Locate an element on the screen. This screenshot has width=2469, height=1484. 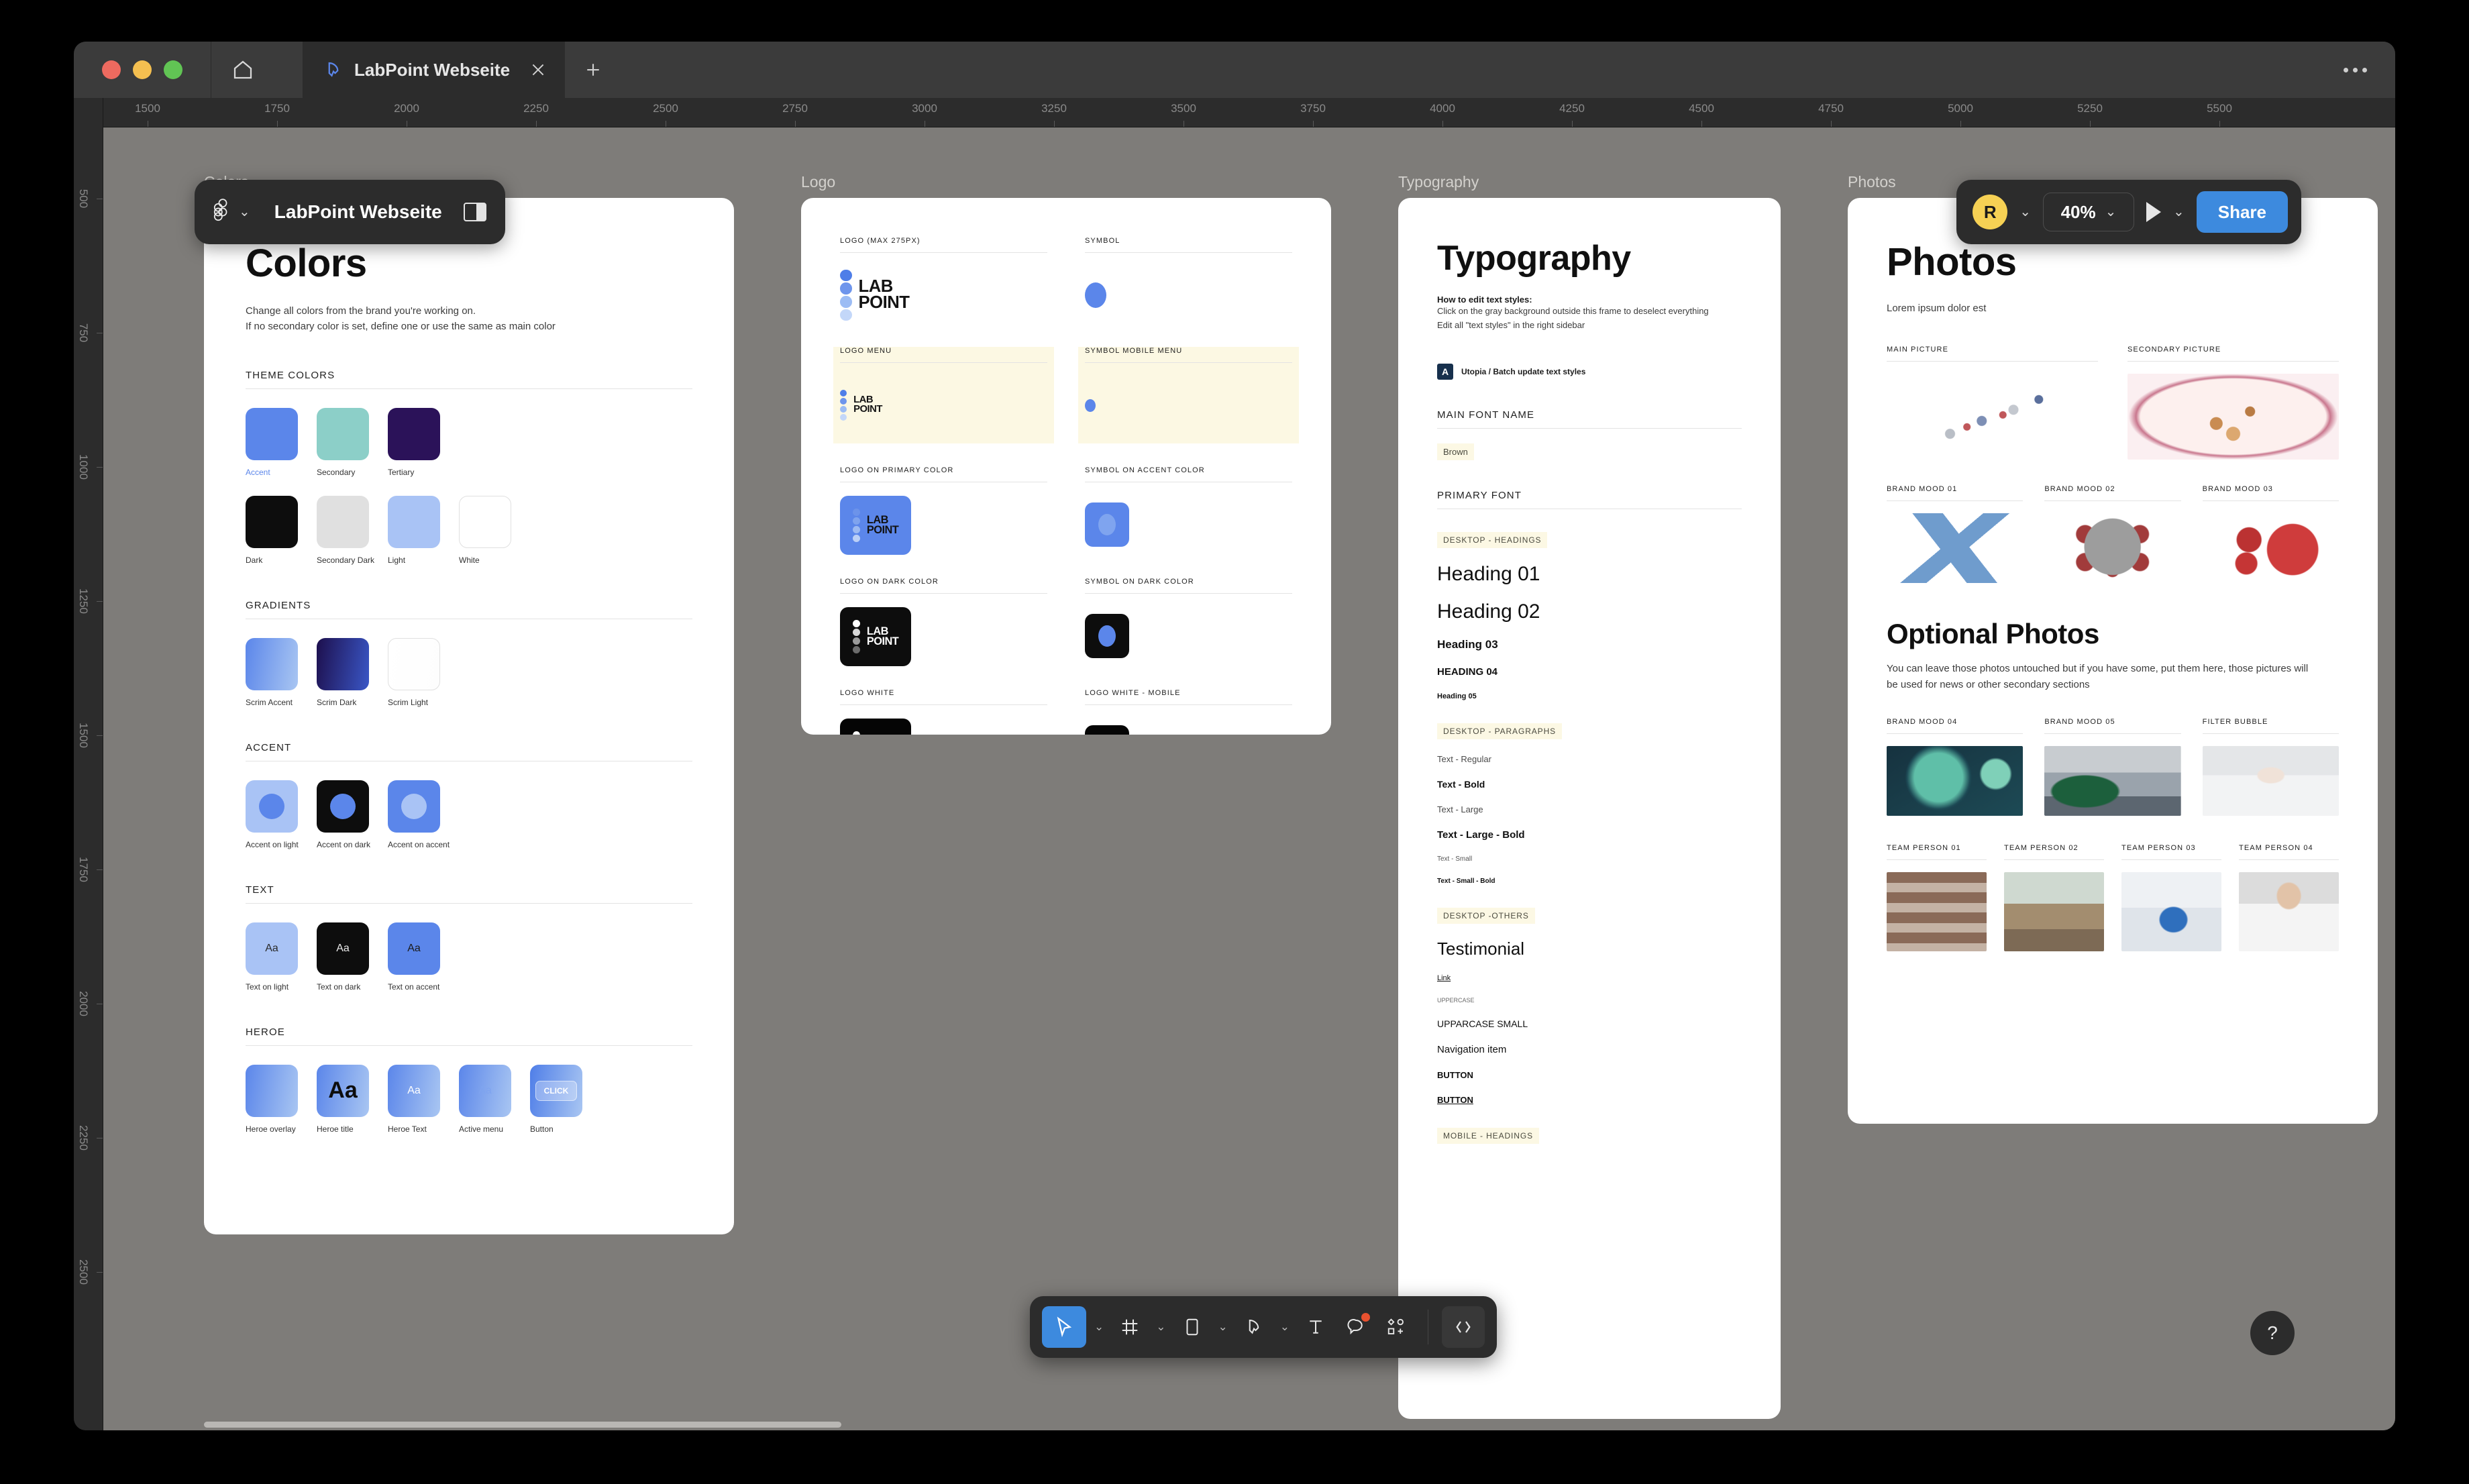
swatch-cell: Heroe overlay is located at coordinates (272, 1099).